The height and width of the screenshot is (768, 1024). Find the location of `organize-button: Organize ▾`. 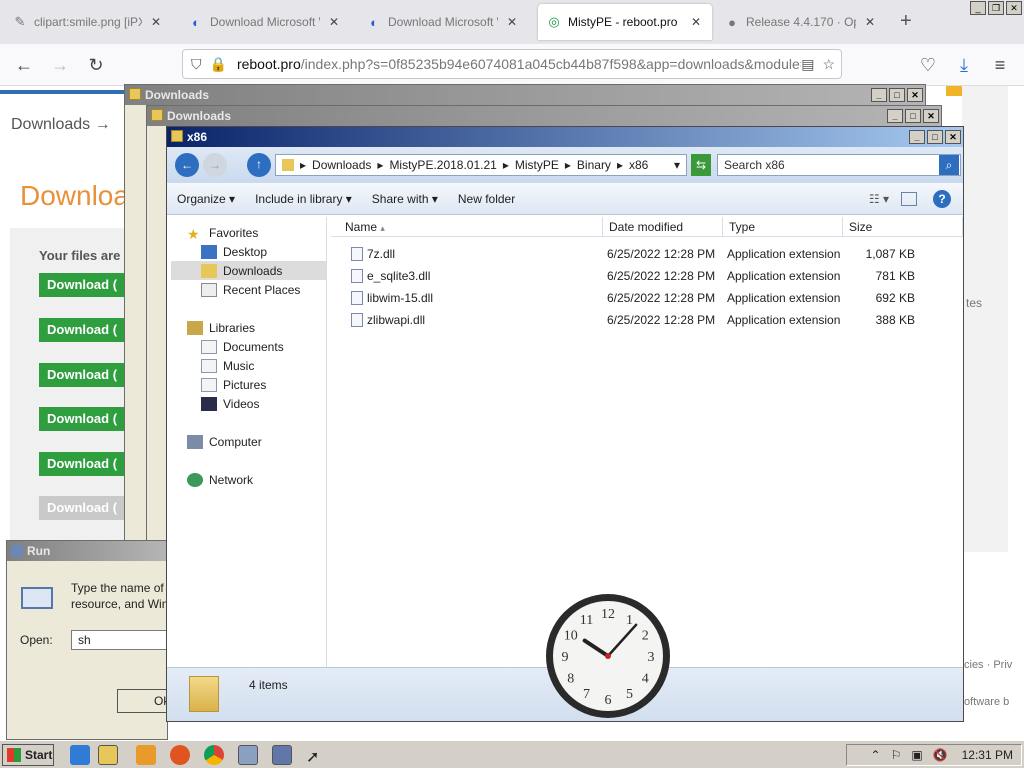

organize-button: Organize ▾ is located at coordinates (206, 199).